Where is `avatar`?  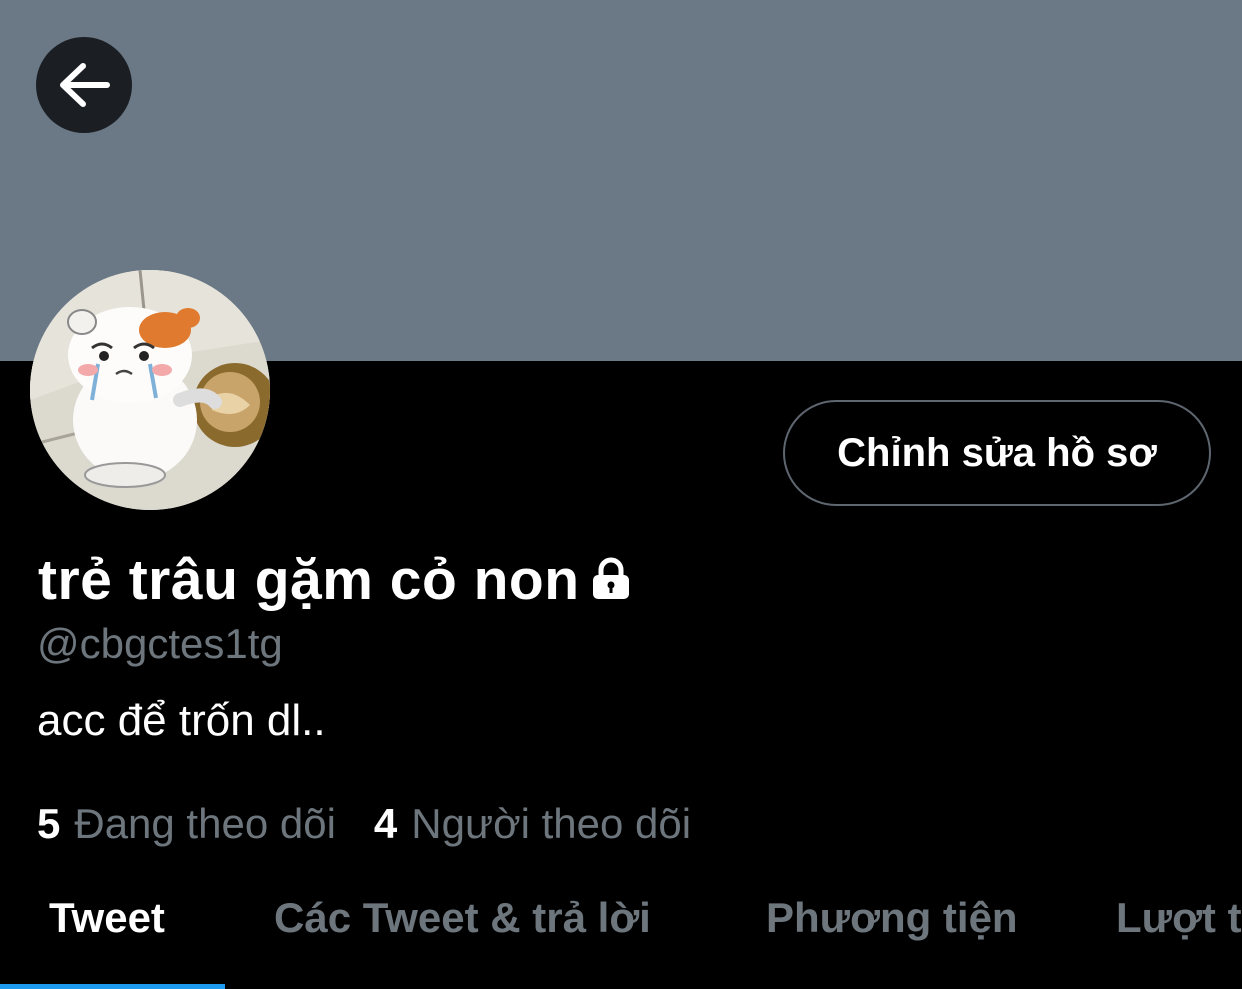
avatar is located at coordinates (150, 390).